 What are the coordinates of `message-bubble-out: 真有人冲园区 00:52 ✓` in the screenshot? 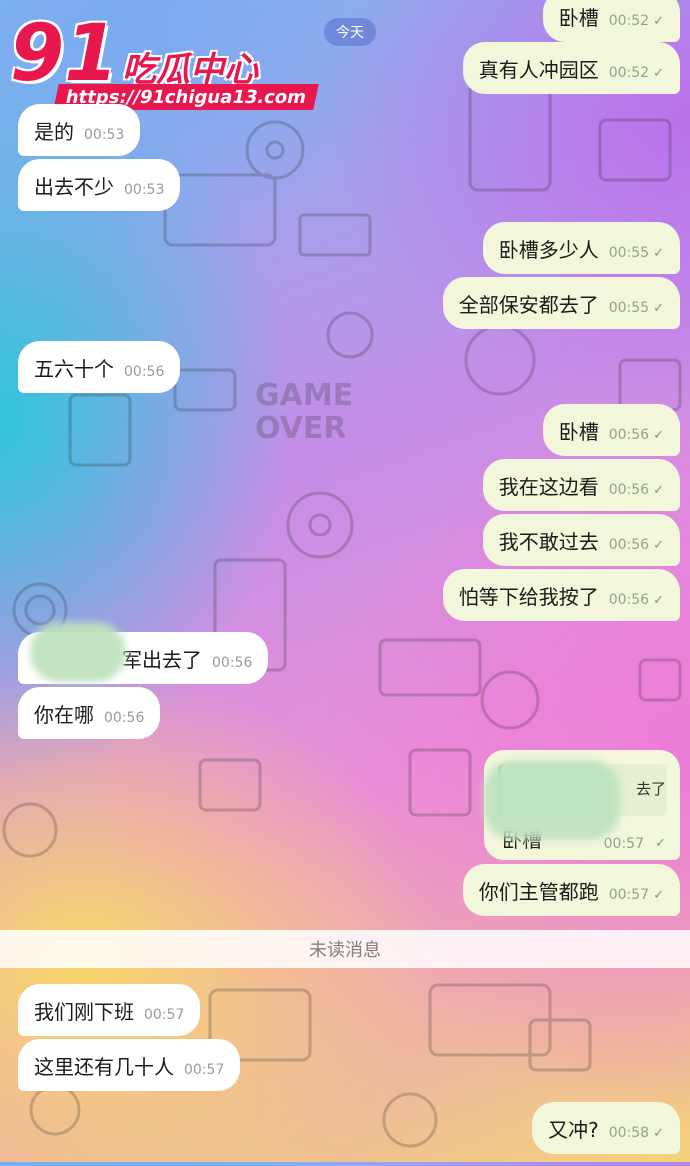 It's located at (571, 68).